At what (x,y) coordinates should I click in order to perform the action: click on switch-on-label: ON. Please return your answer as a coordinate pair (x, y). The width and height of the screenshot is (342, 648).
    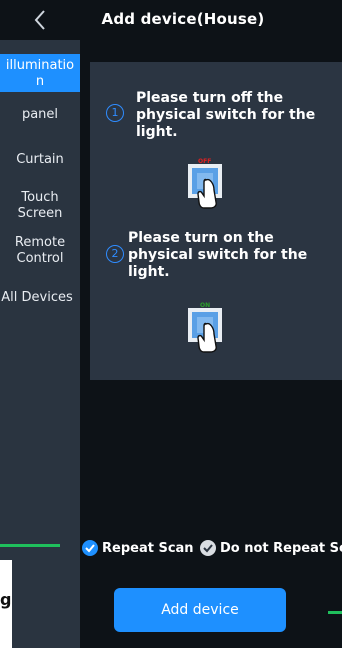
    Looking at the image, I should click on (205, 305).